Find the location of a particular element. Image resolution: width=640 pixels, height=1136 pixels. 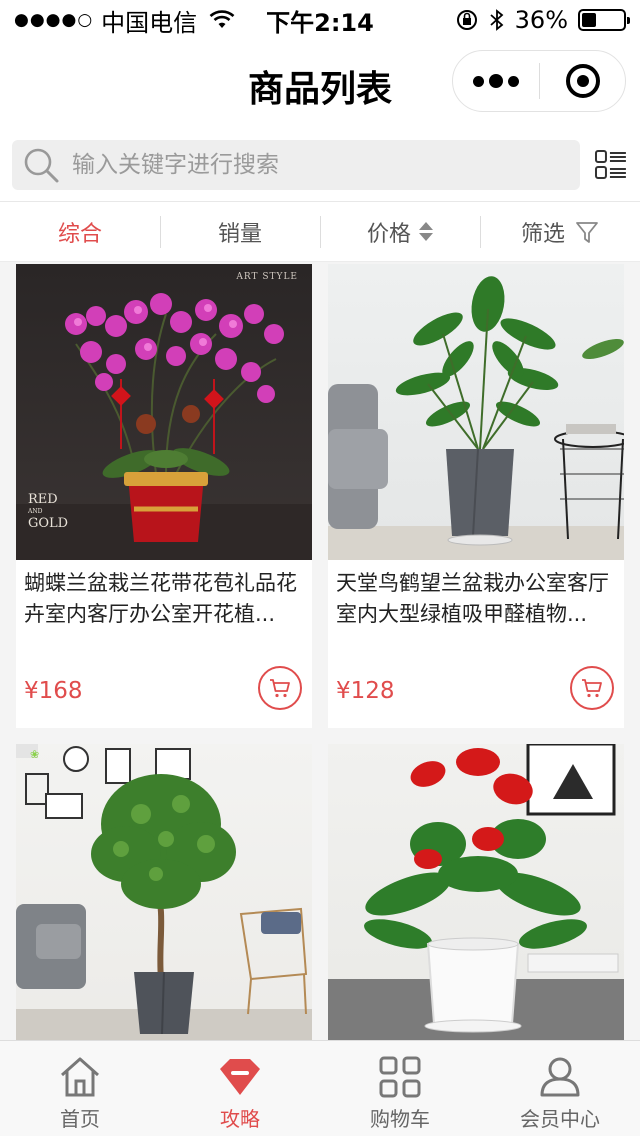

miniprogram-capsule is located at coordinates (539, 81).